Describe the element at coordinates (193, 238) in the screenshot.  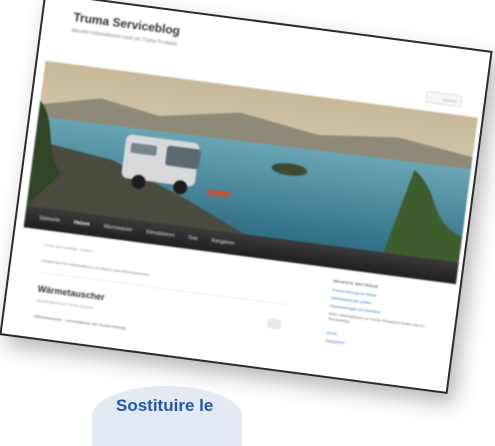
I see `nav-item-gas: Gas` at that location.